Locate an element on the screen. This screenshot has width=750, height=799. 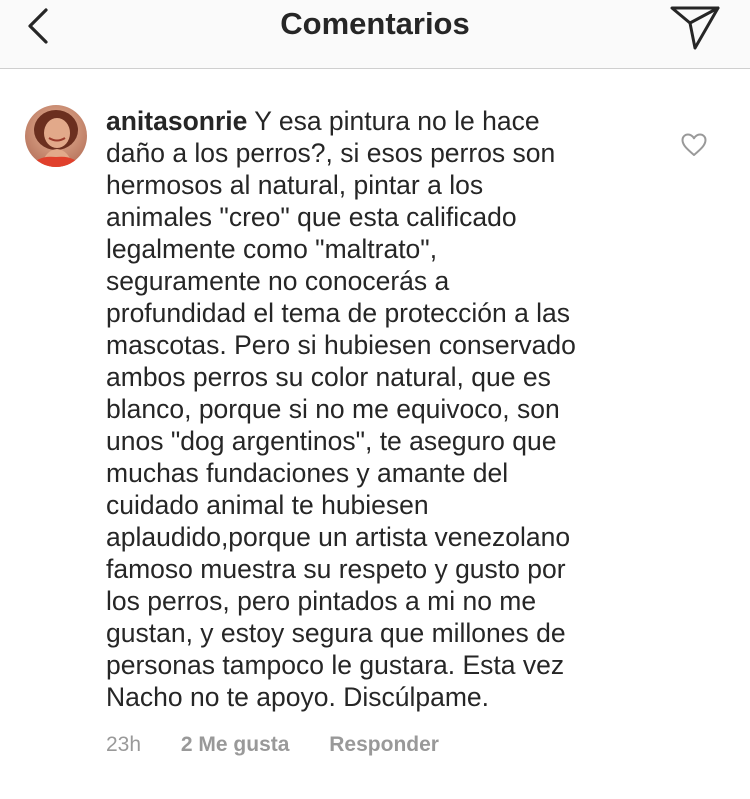
paper-plane-icon is located at coordinates (695, 28).